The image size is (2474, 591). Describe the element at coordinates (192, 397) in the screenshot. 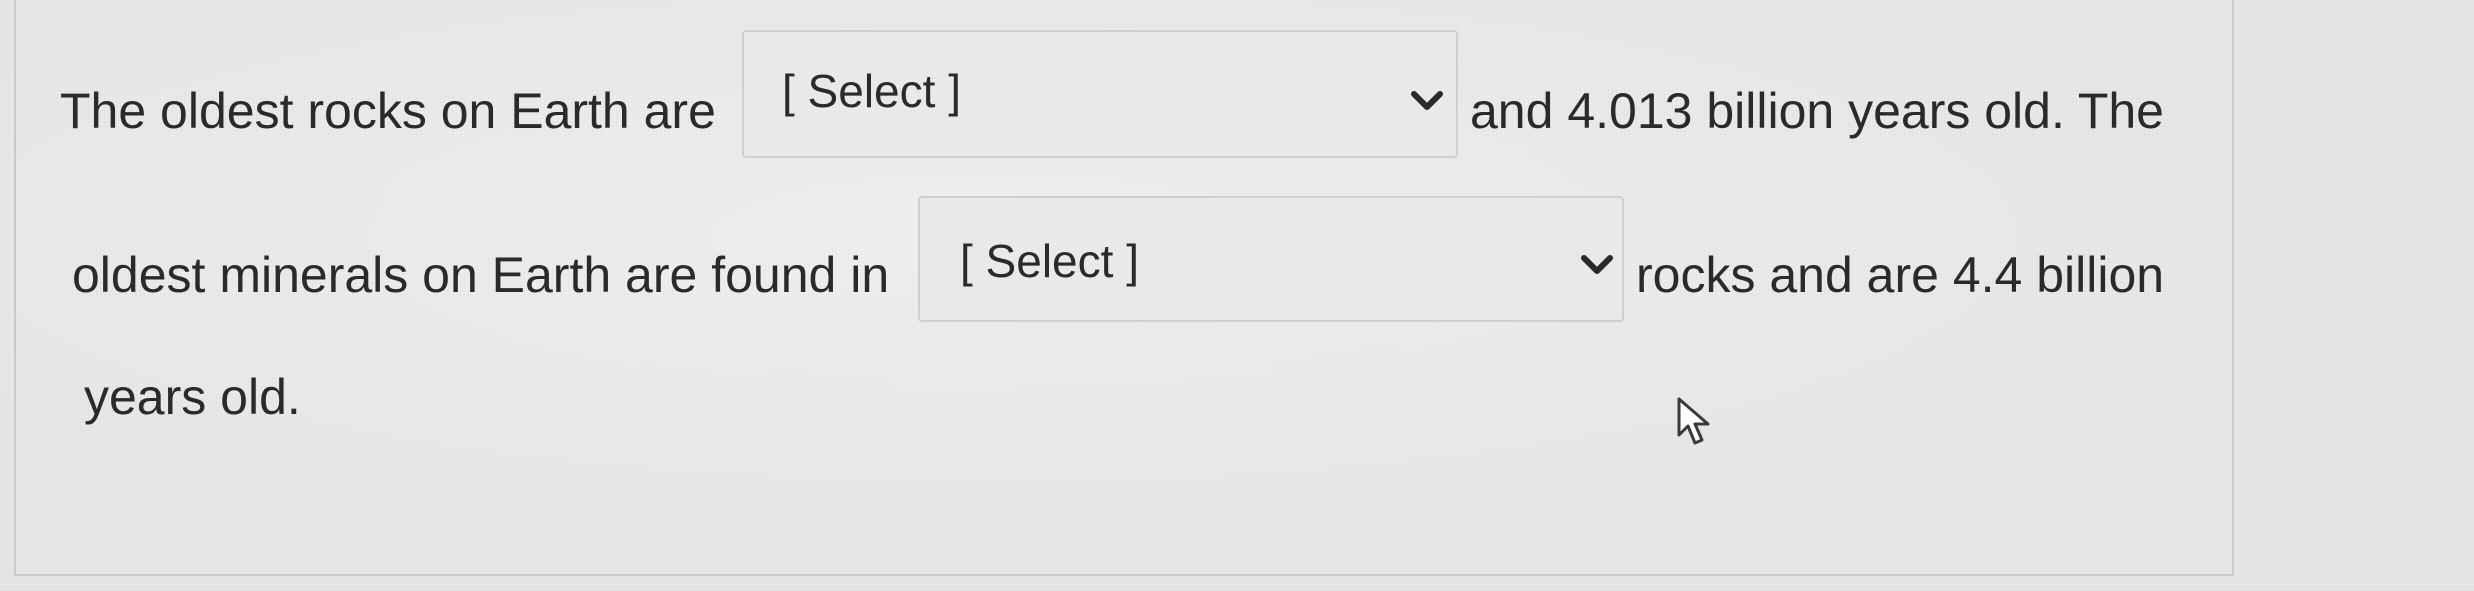

I see `question-text-line3: years old.` at that location.